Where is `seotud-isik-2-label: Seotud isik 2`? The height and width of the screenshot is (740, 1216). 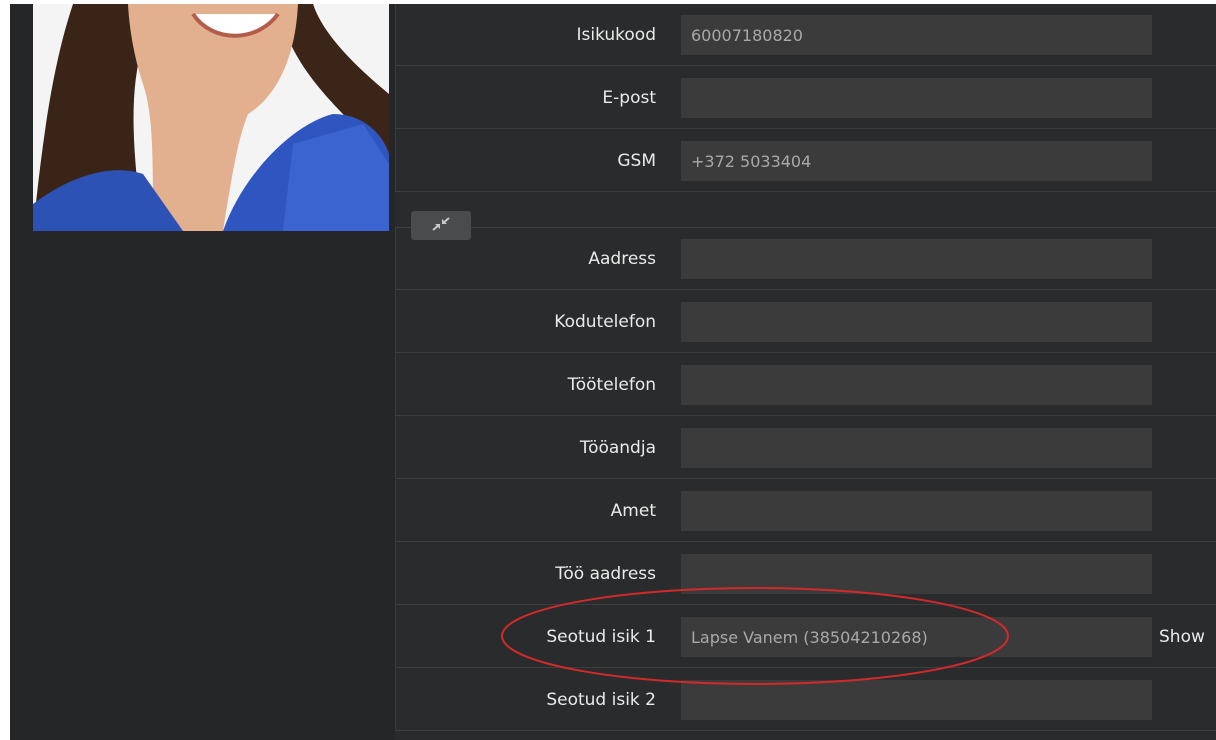
seotud-isik-2-label: Seotud isik 2 is located at coordinates (601, 700).